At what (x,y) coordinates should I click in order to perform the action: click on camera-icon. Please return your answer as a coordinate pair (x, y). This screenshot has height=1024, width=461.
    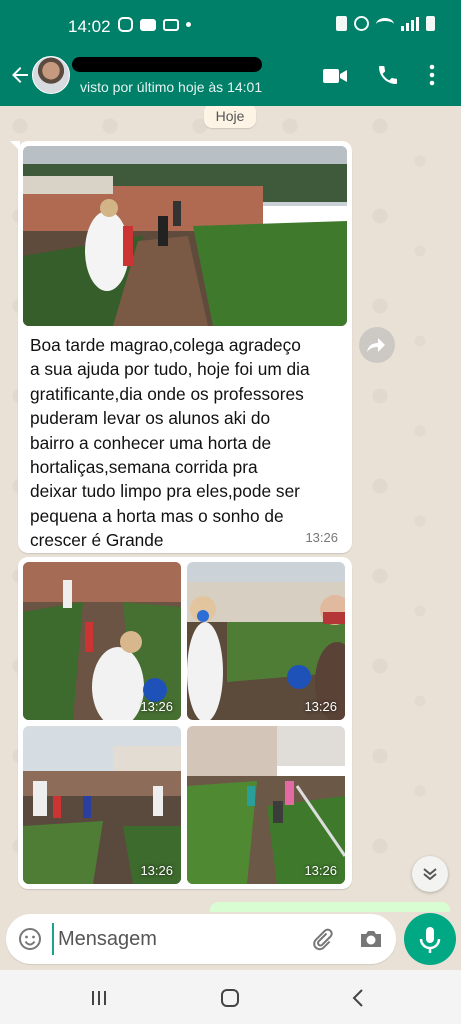
    Looking at the image, I should click on (371, 939).